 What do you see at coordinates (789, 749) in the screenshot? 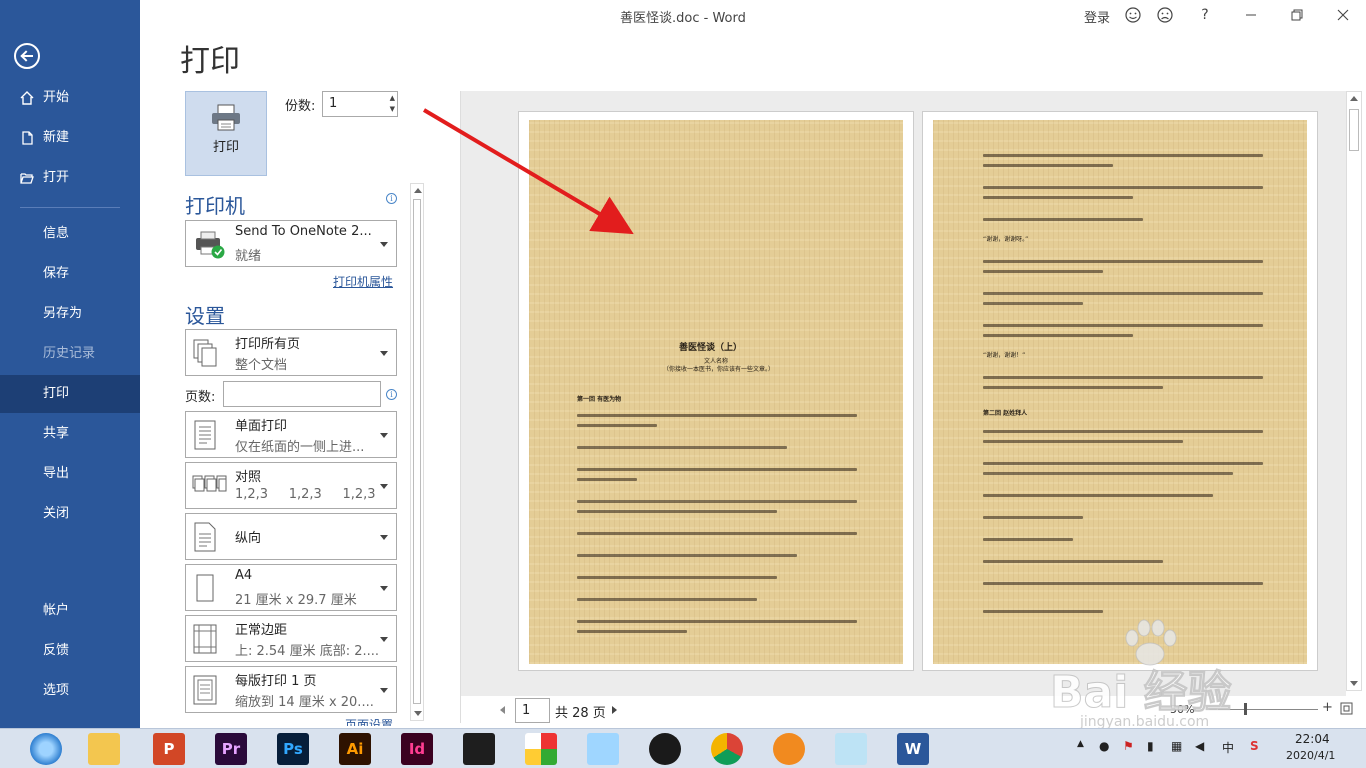
I see `fox-app-icon` at bounding box center [789, 749].